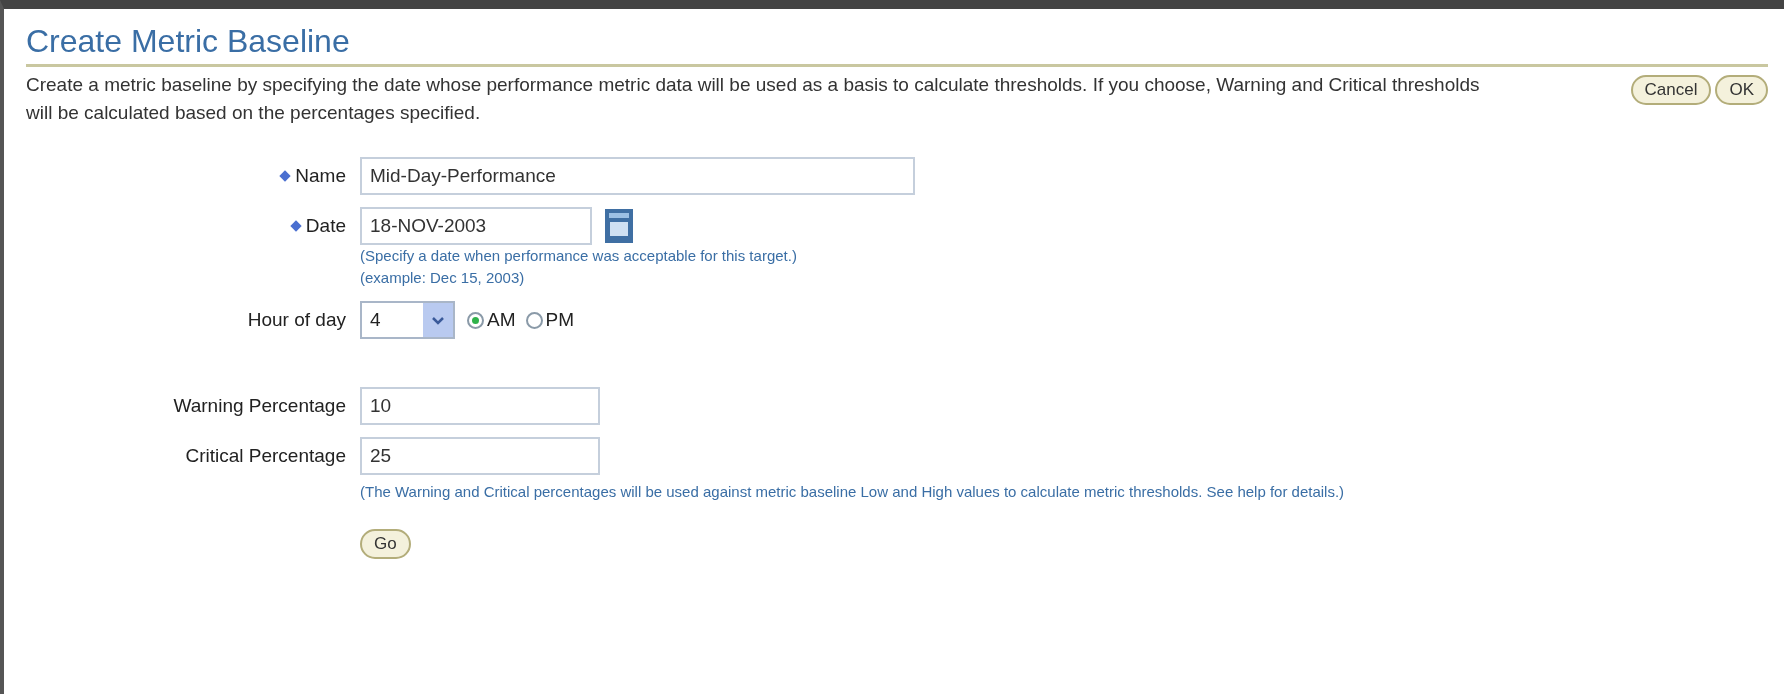 The width and height of the screenshot is (1784, 694). I want to click on date-field: 18-NOV-2003, so click(476, 226).